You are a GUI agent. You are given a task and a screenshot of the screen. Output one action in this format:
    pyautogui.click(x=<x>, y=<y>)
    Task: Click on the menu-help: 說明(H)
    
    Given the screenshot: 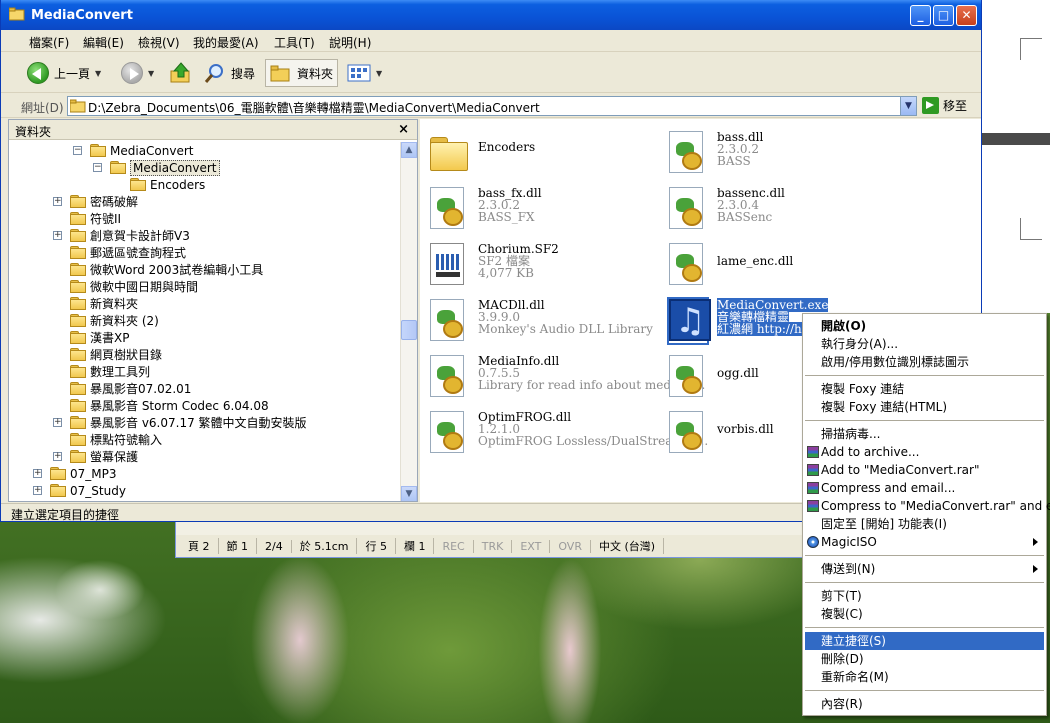 What is the action you would take?
    pyautogui.click(x=350, y=42)
    